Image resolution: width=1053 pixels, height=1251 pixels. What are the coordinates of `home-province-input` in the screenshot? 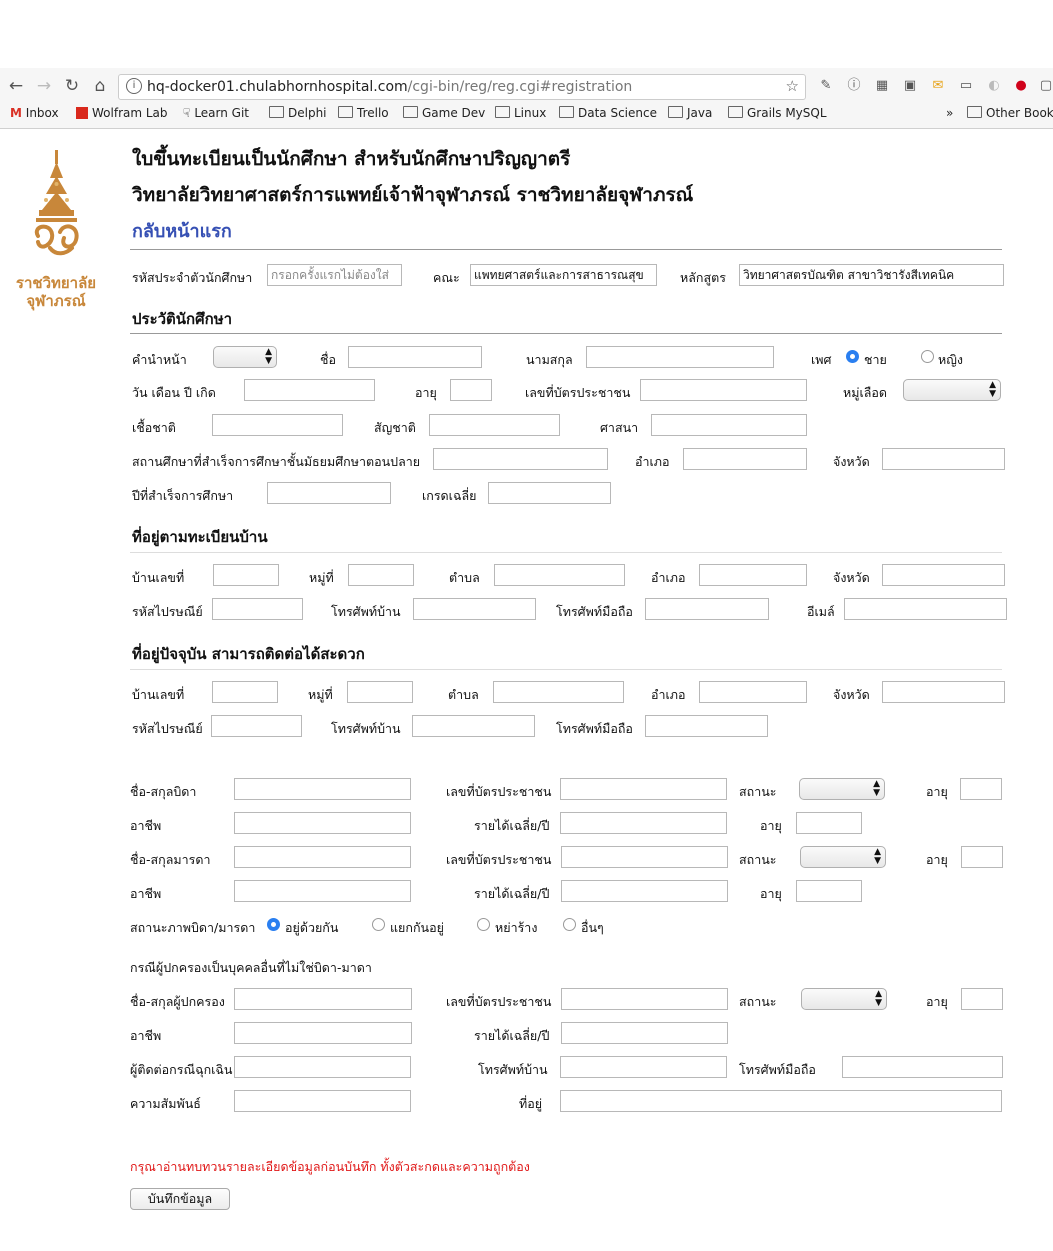 It's located at (943, 575).